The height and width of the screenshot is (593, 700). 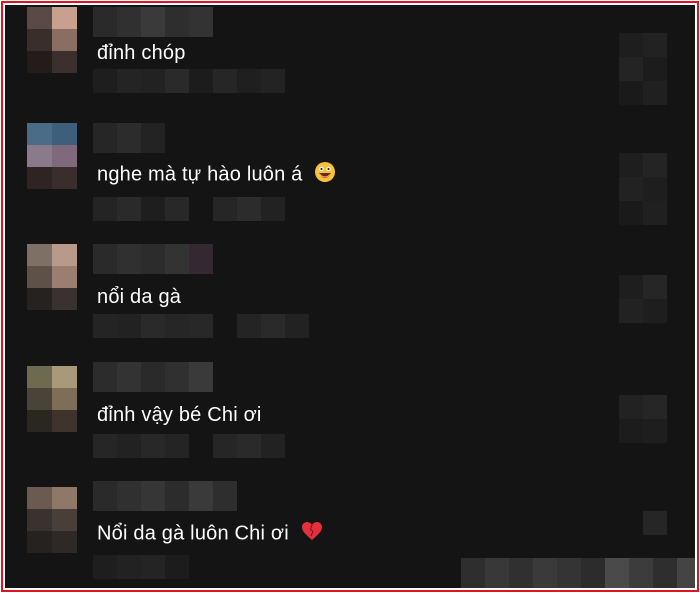 I want to click on comment-text-label: nghe mà tự hào luôn á, so click(x=200, y=174).